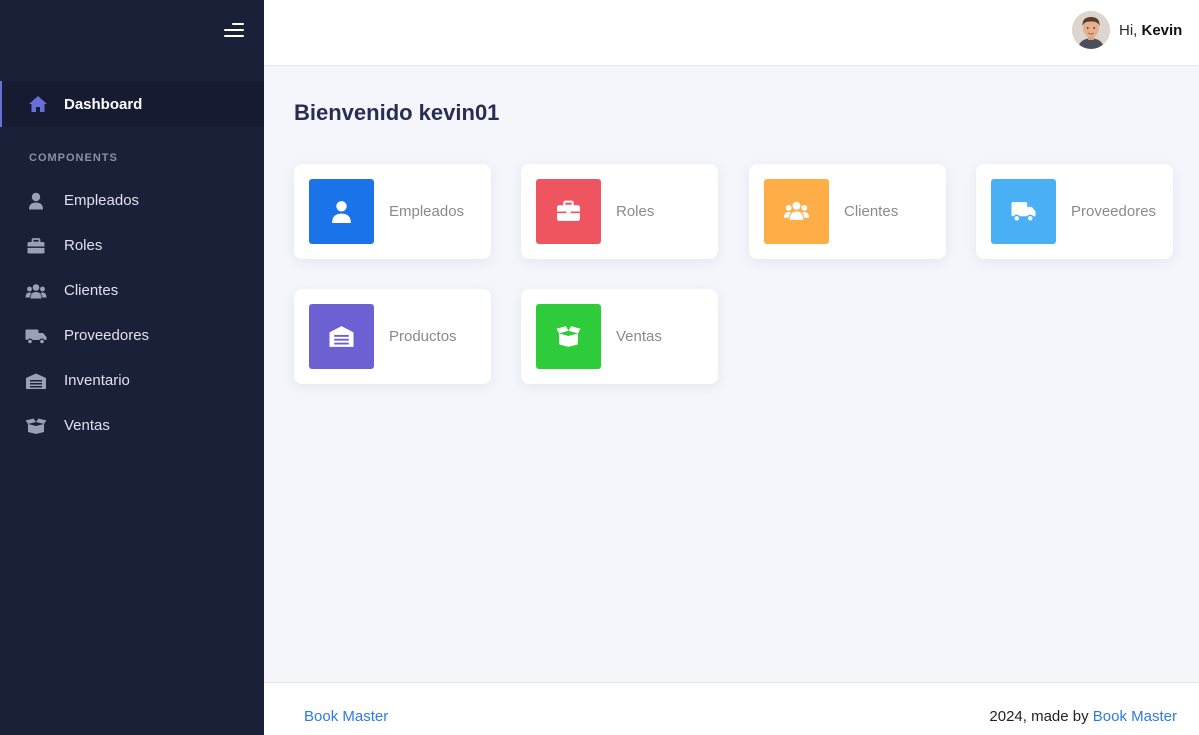 The image size is (1199, 735). I want to click on card-roles: Roles, so click(619, 211).